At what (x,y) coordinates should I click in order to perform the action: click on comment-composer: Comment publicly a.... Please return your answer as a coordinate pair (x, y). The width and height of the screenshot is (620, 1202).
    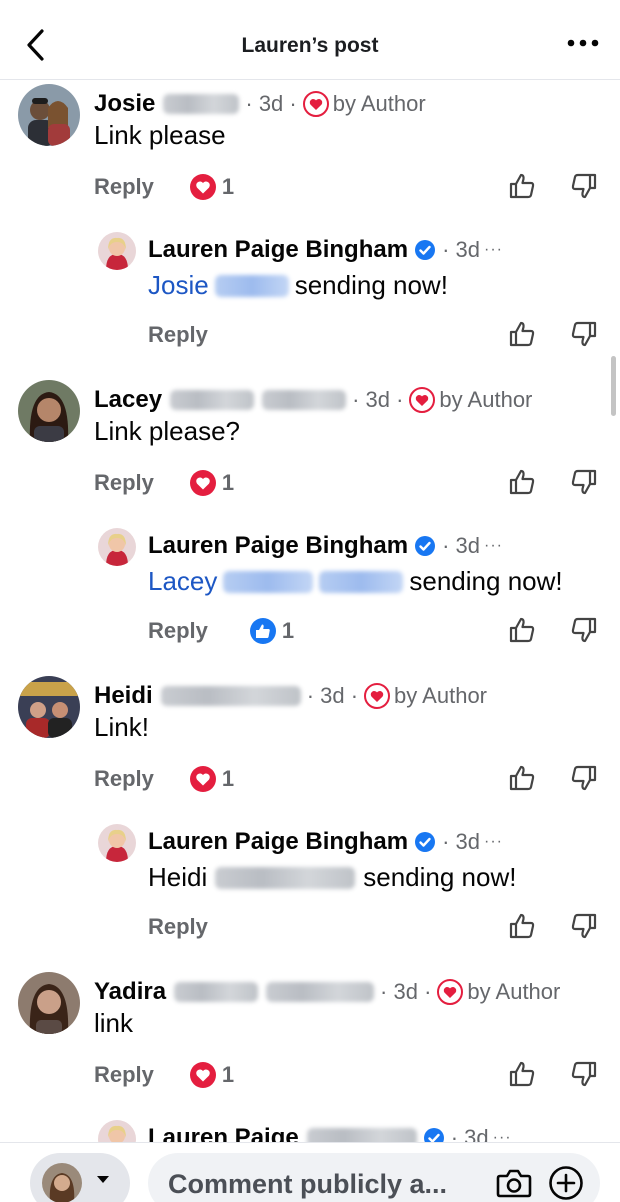
    Looking at the image, I should click on (310, 1172).